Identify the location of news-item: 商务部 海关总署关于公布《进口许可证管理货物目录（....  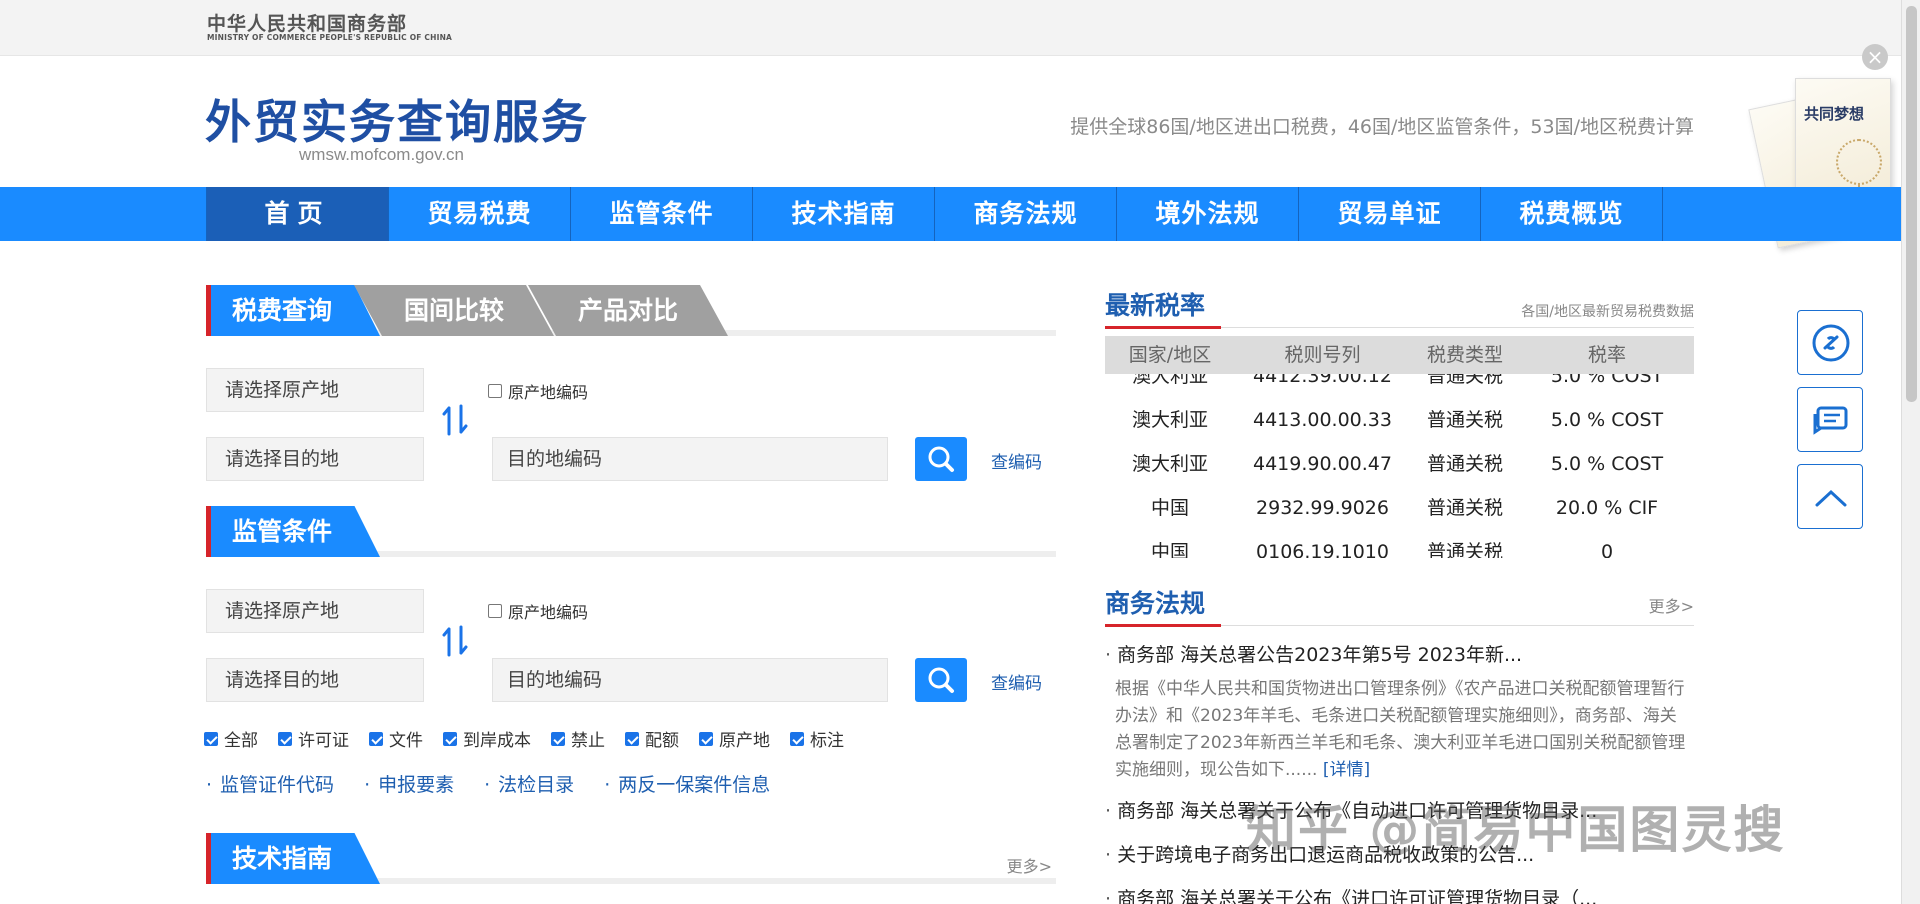
(1399, 894).